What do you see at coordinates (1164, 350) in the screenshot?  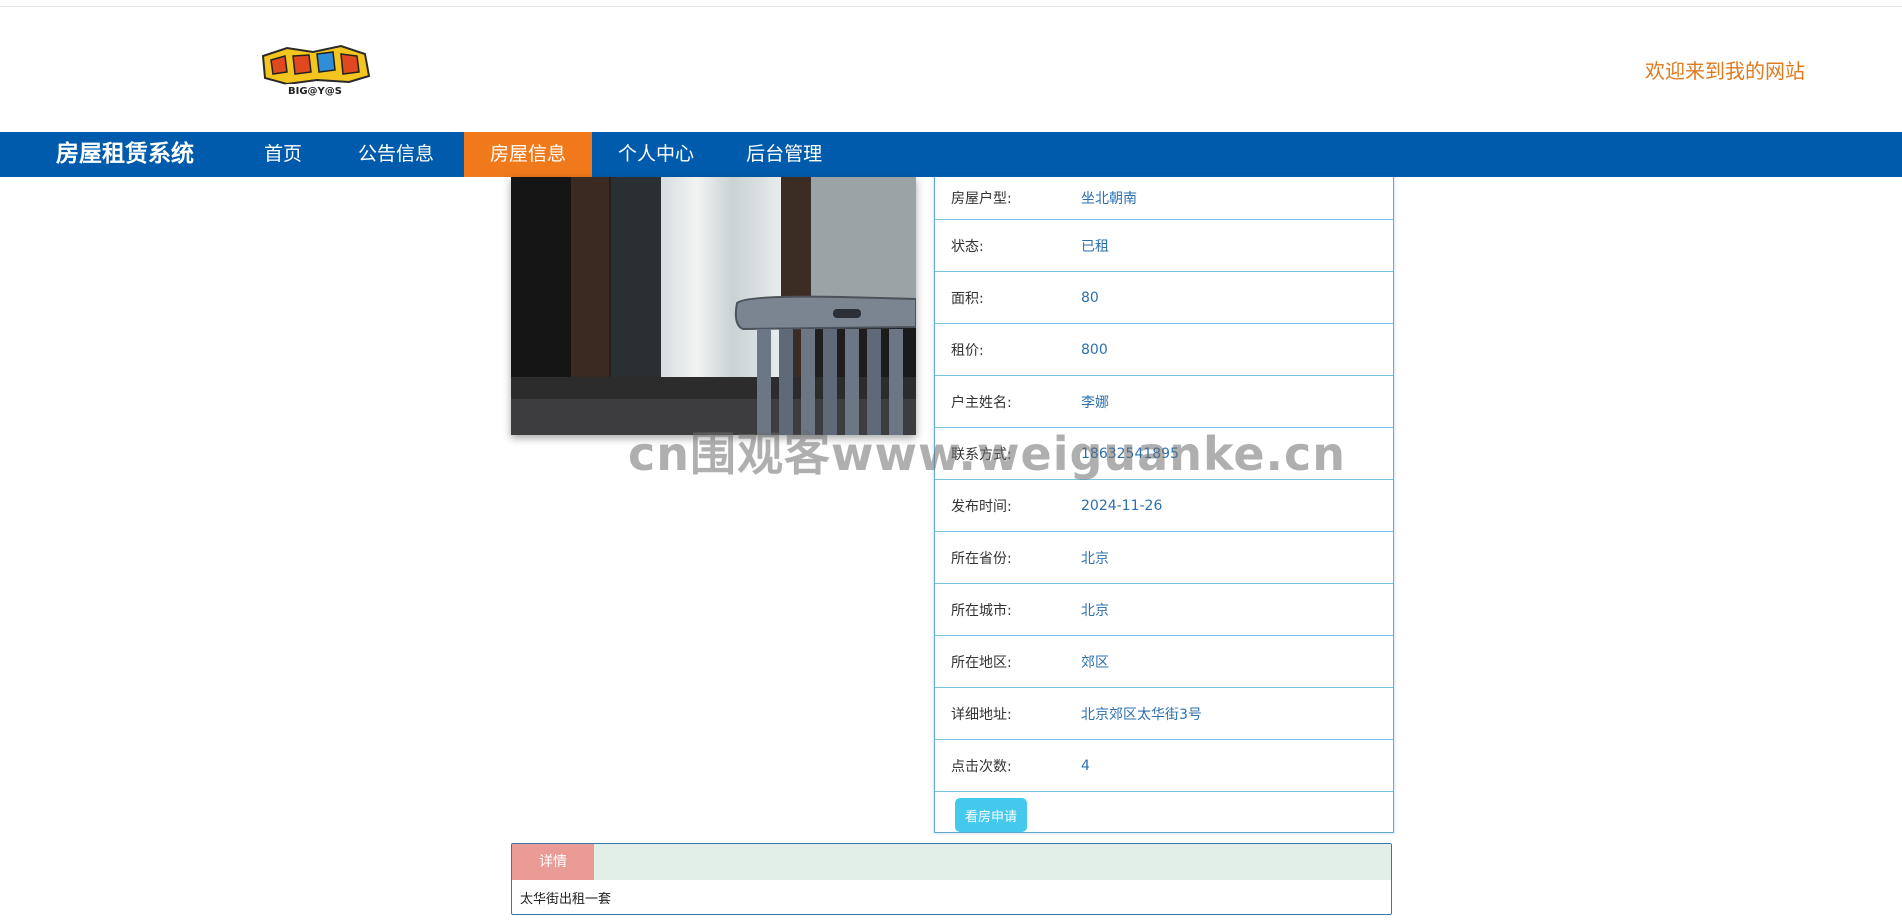 I see `info-row-rent: 租价: 800` at bounding box center [1164, 350].